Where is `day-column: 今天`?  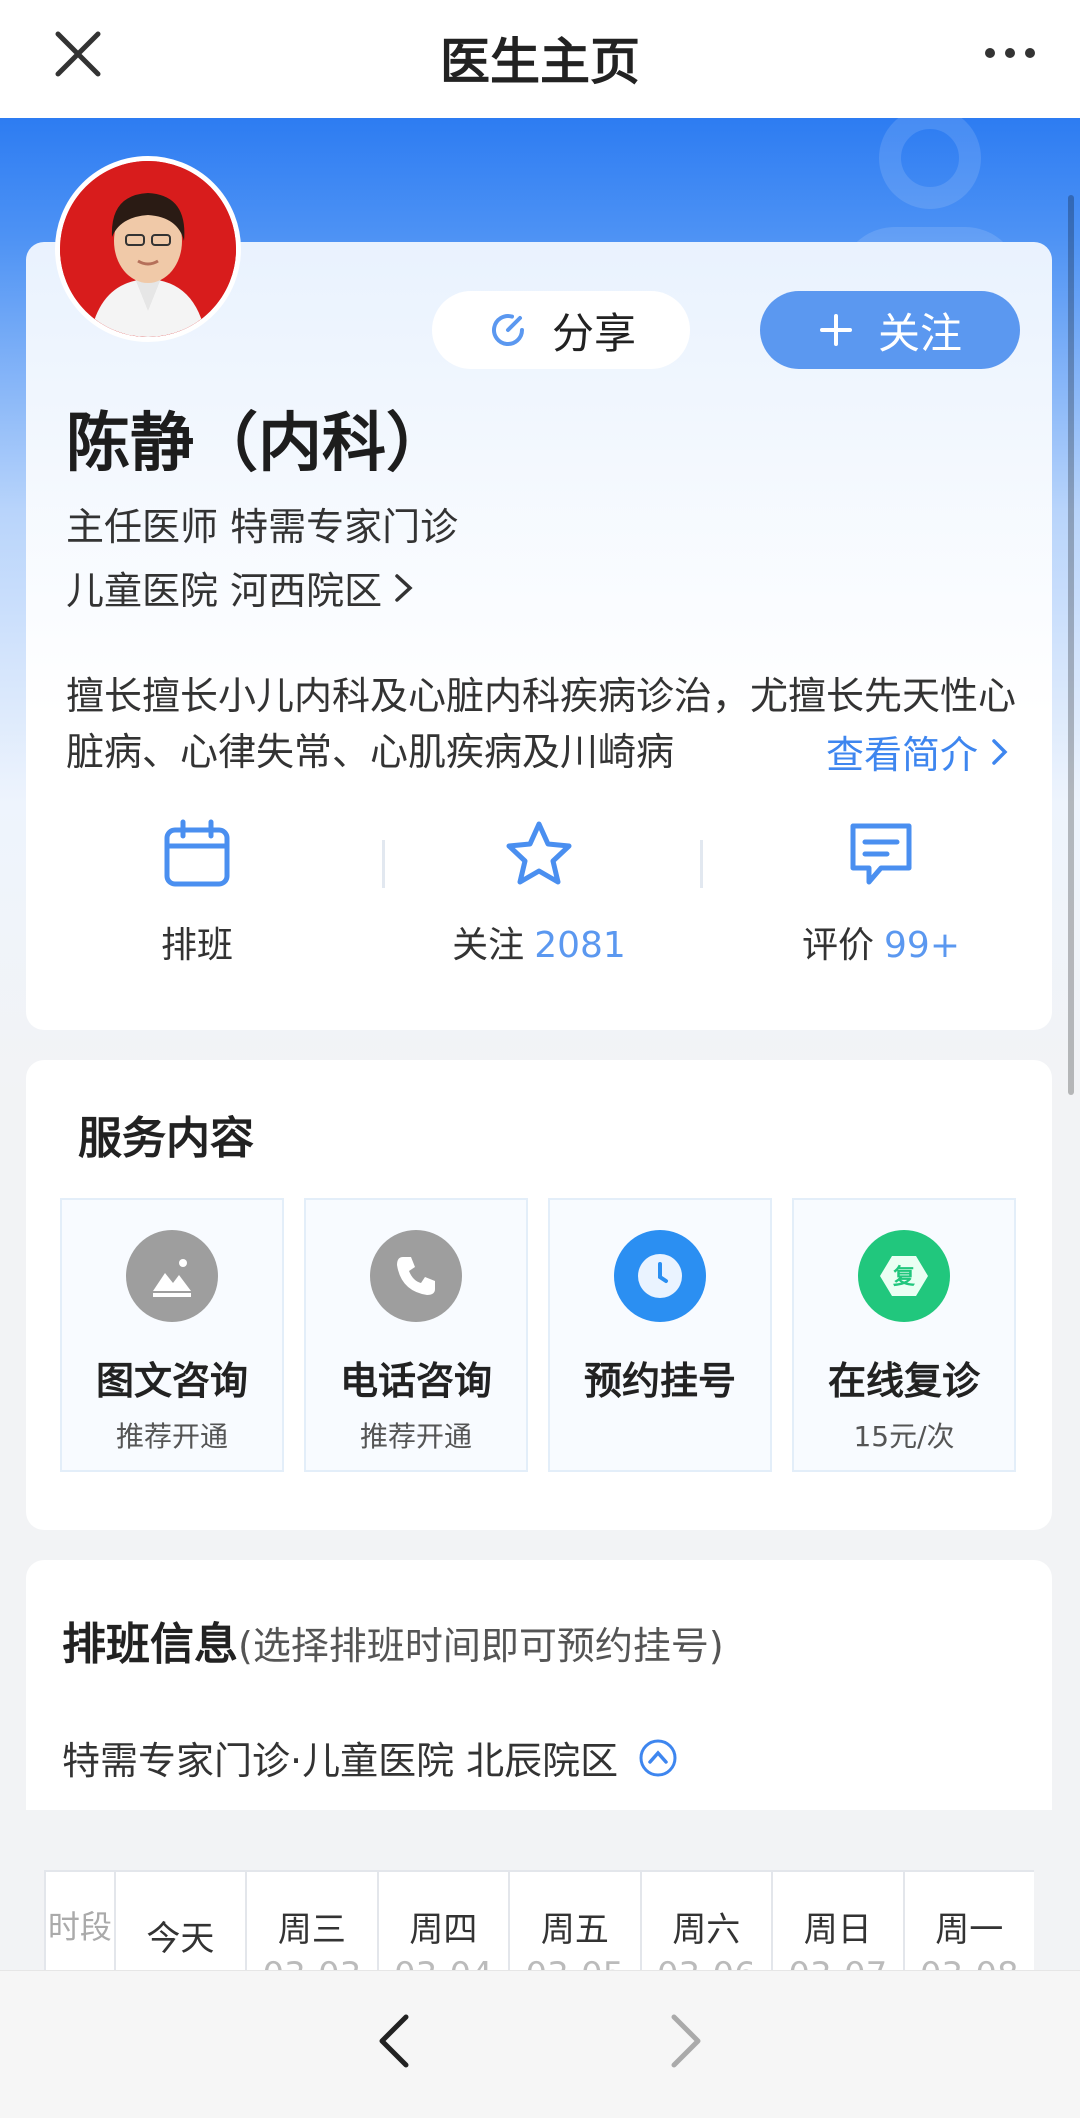
day-column: 今天 is located at coordinates (179, 1920).